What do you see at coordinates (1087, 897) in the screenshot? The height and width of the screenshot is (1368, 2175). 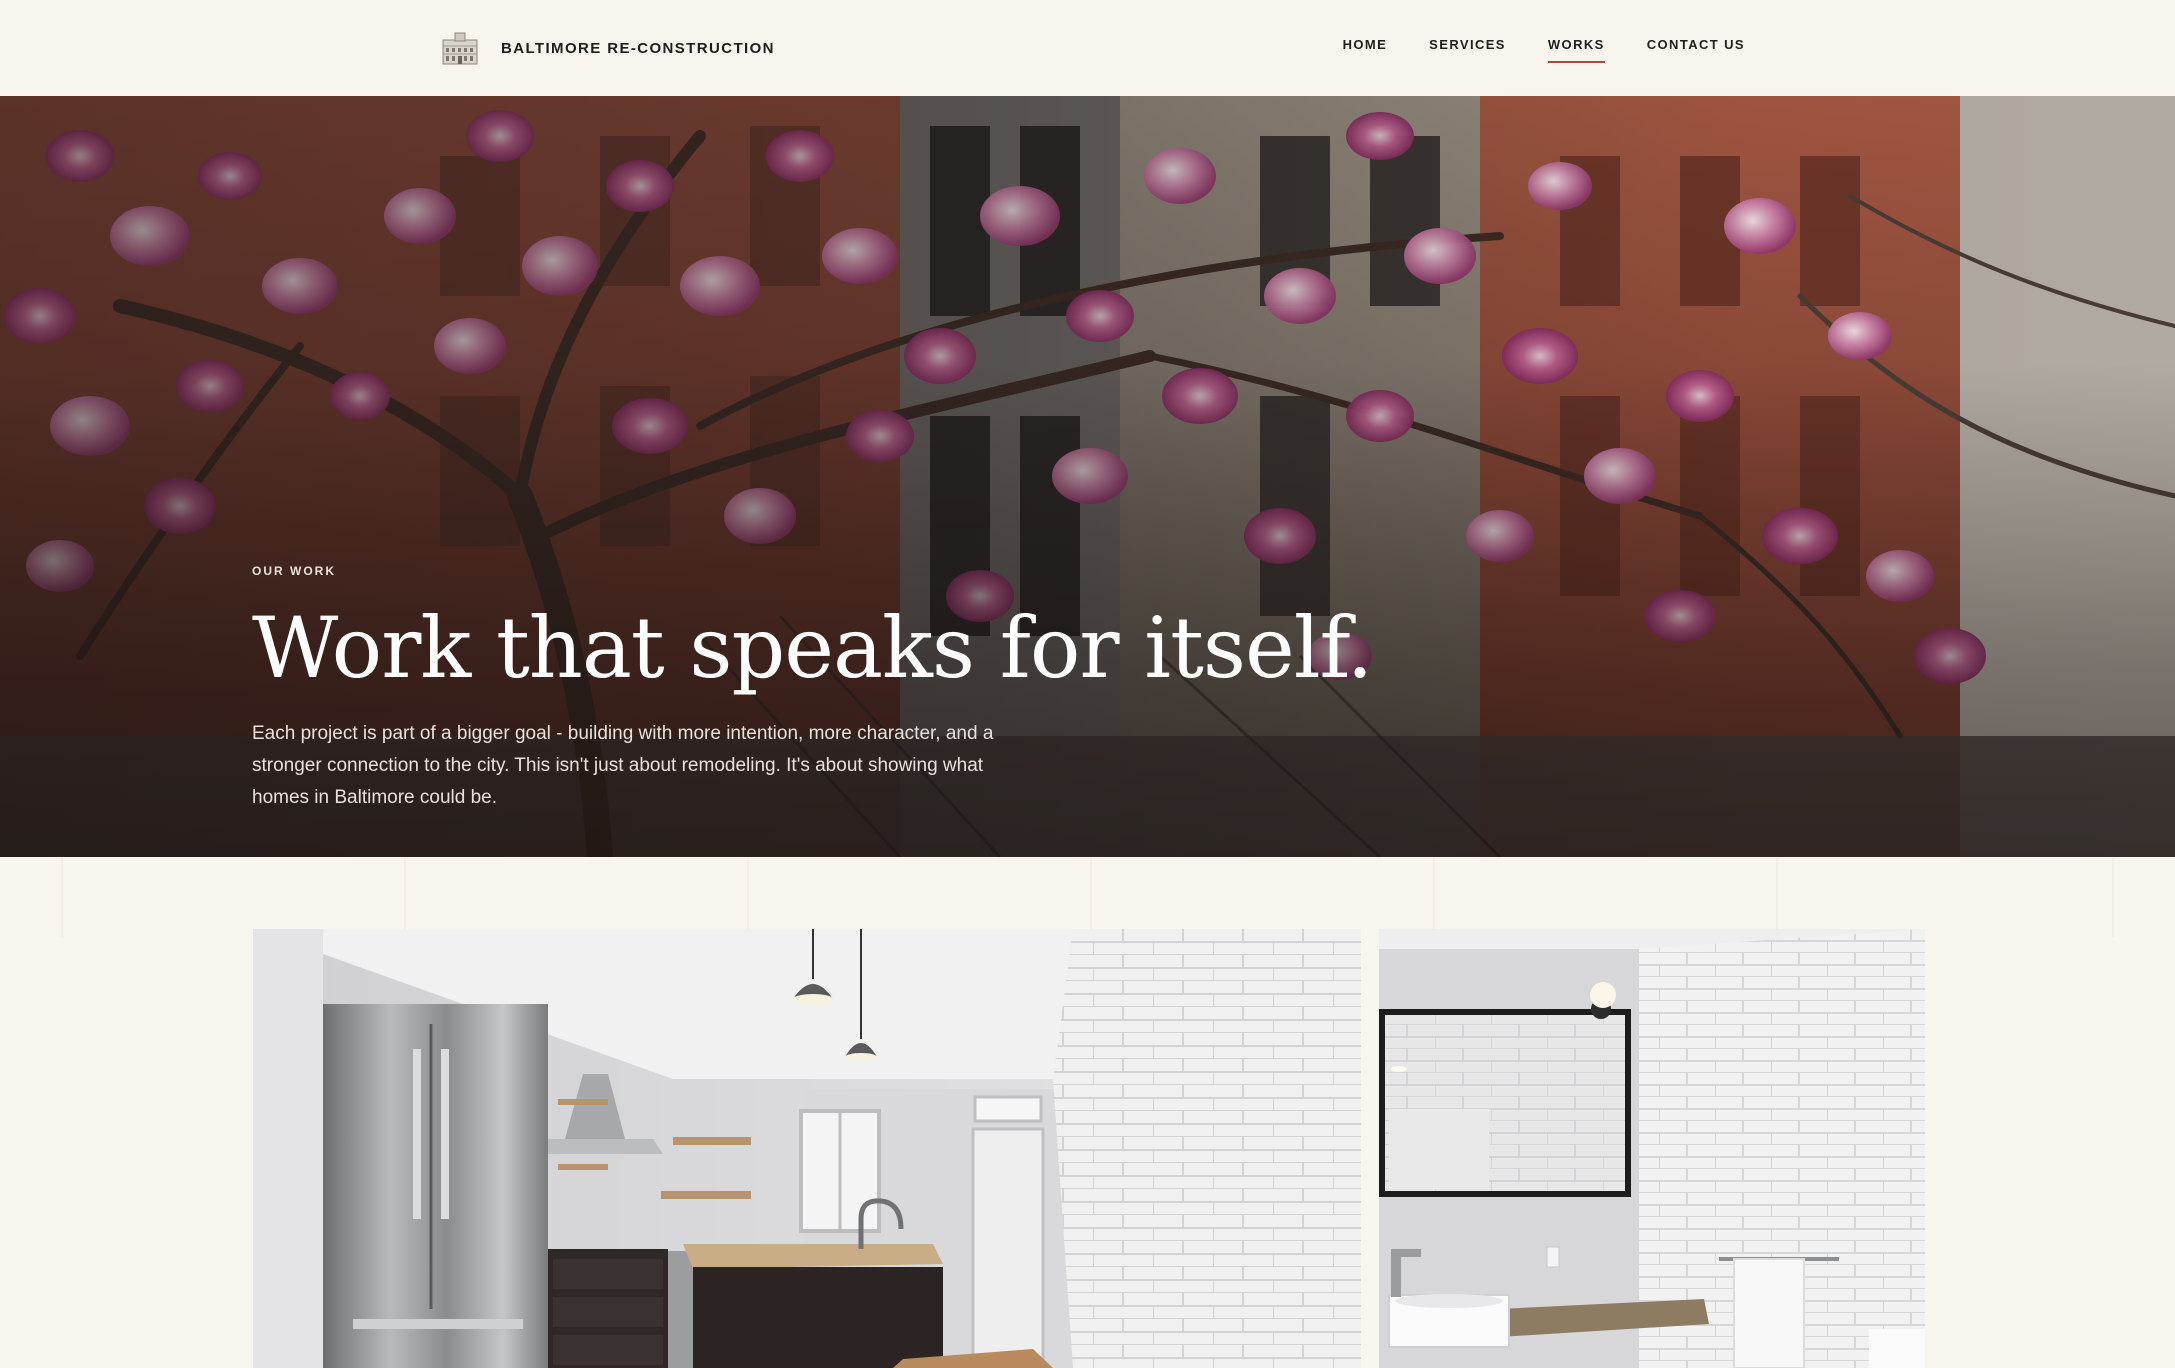 I see `decorative-grid-lines` at bounding box center [1087, 897].